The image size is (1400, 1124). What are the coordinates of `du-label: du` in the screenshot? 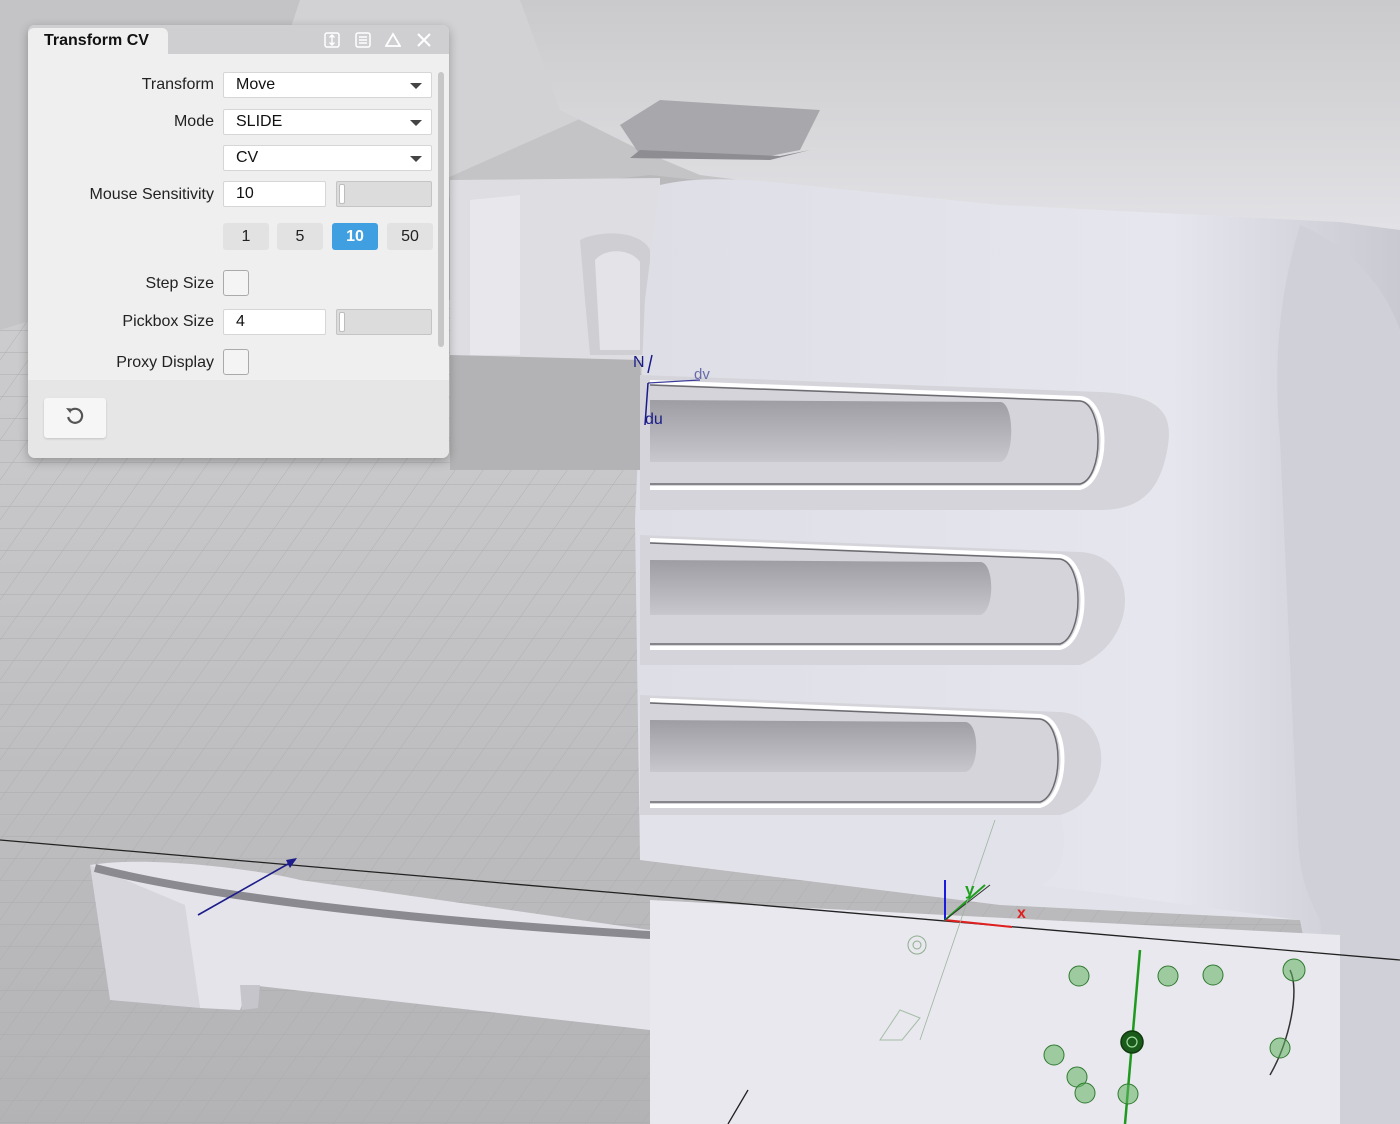 It's located at (654, 419).